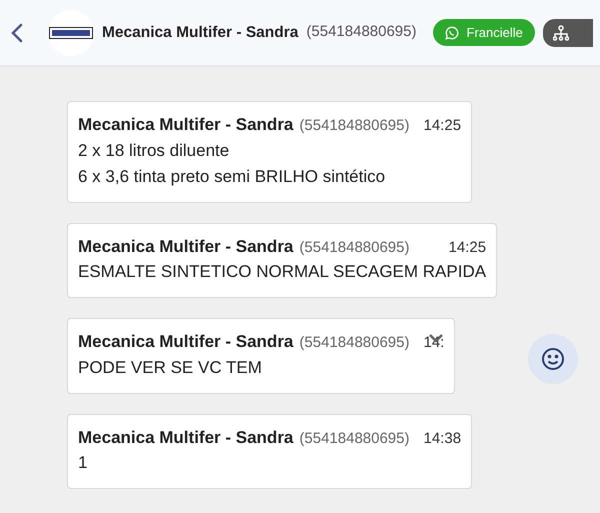  I want to click on hierarchy-icon, so click(560, 32).